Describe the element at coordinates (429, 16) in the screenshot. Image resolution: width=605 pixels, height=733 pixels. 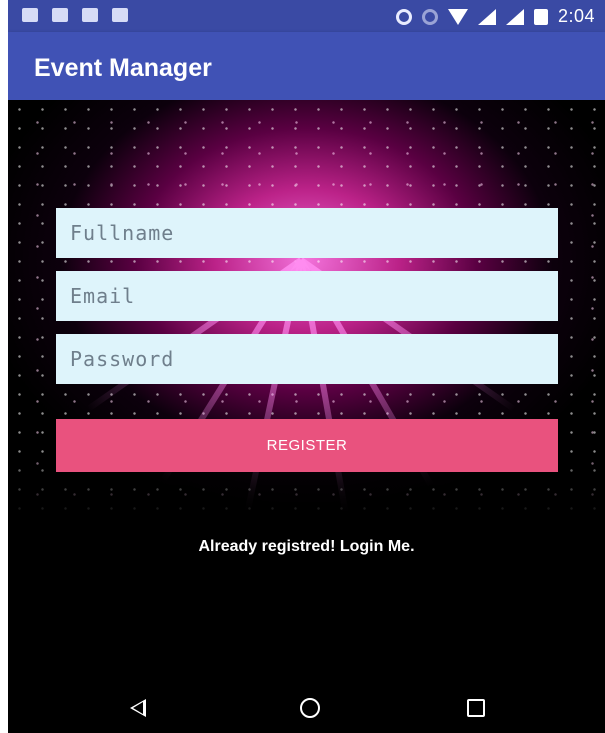
I see `alarm-icon` at that location.